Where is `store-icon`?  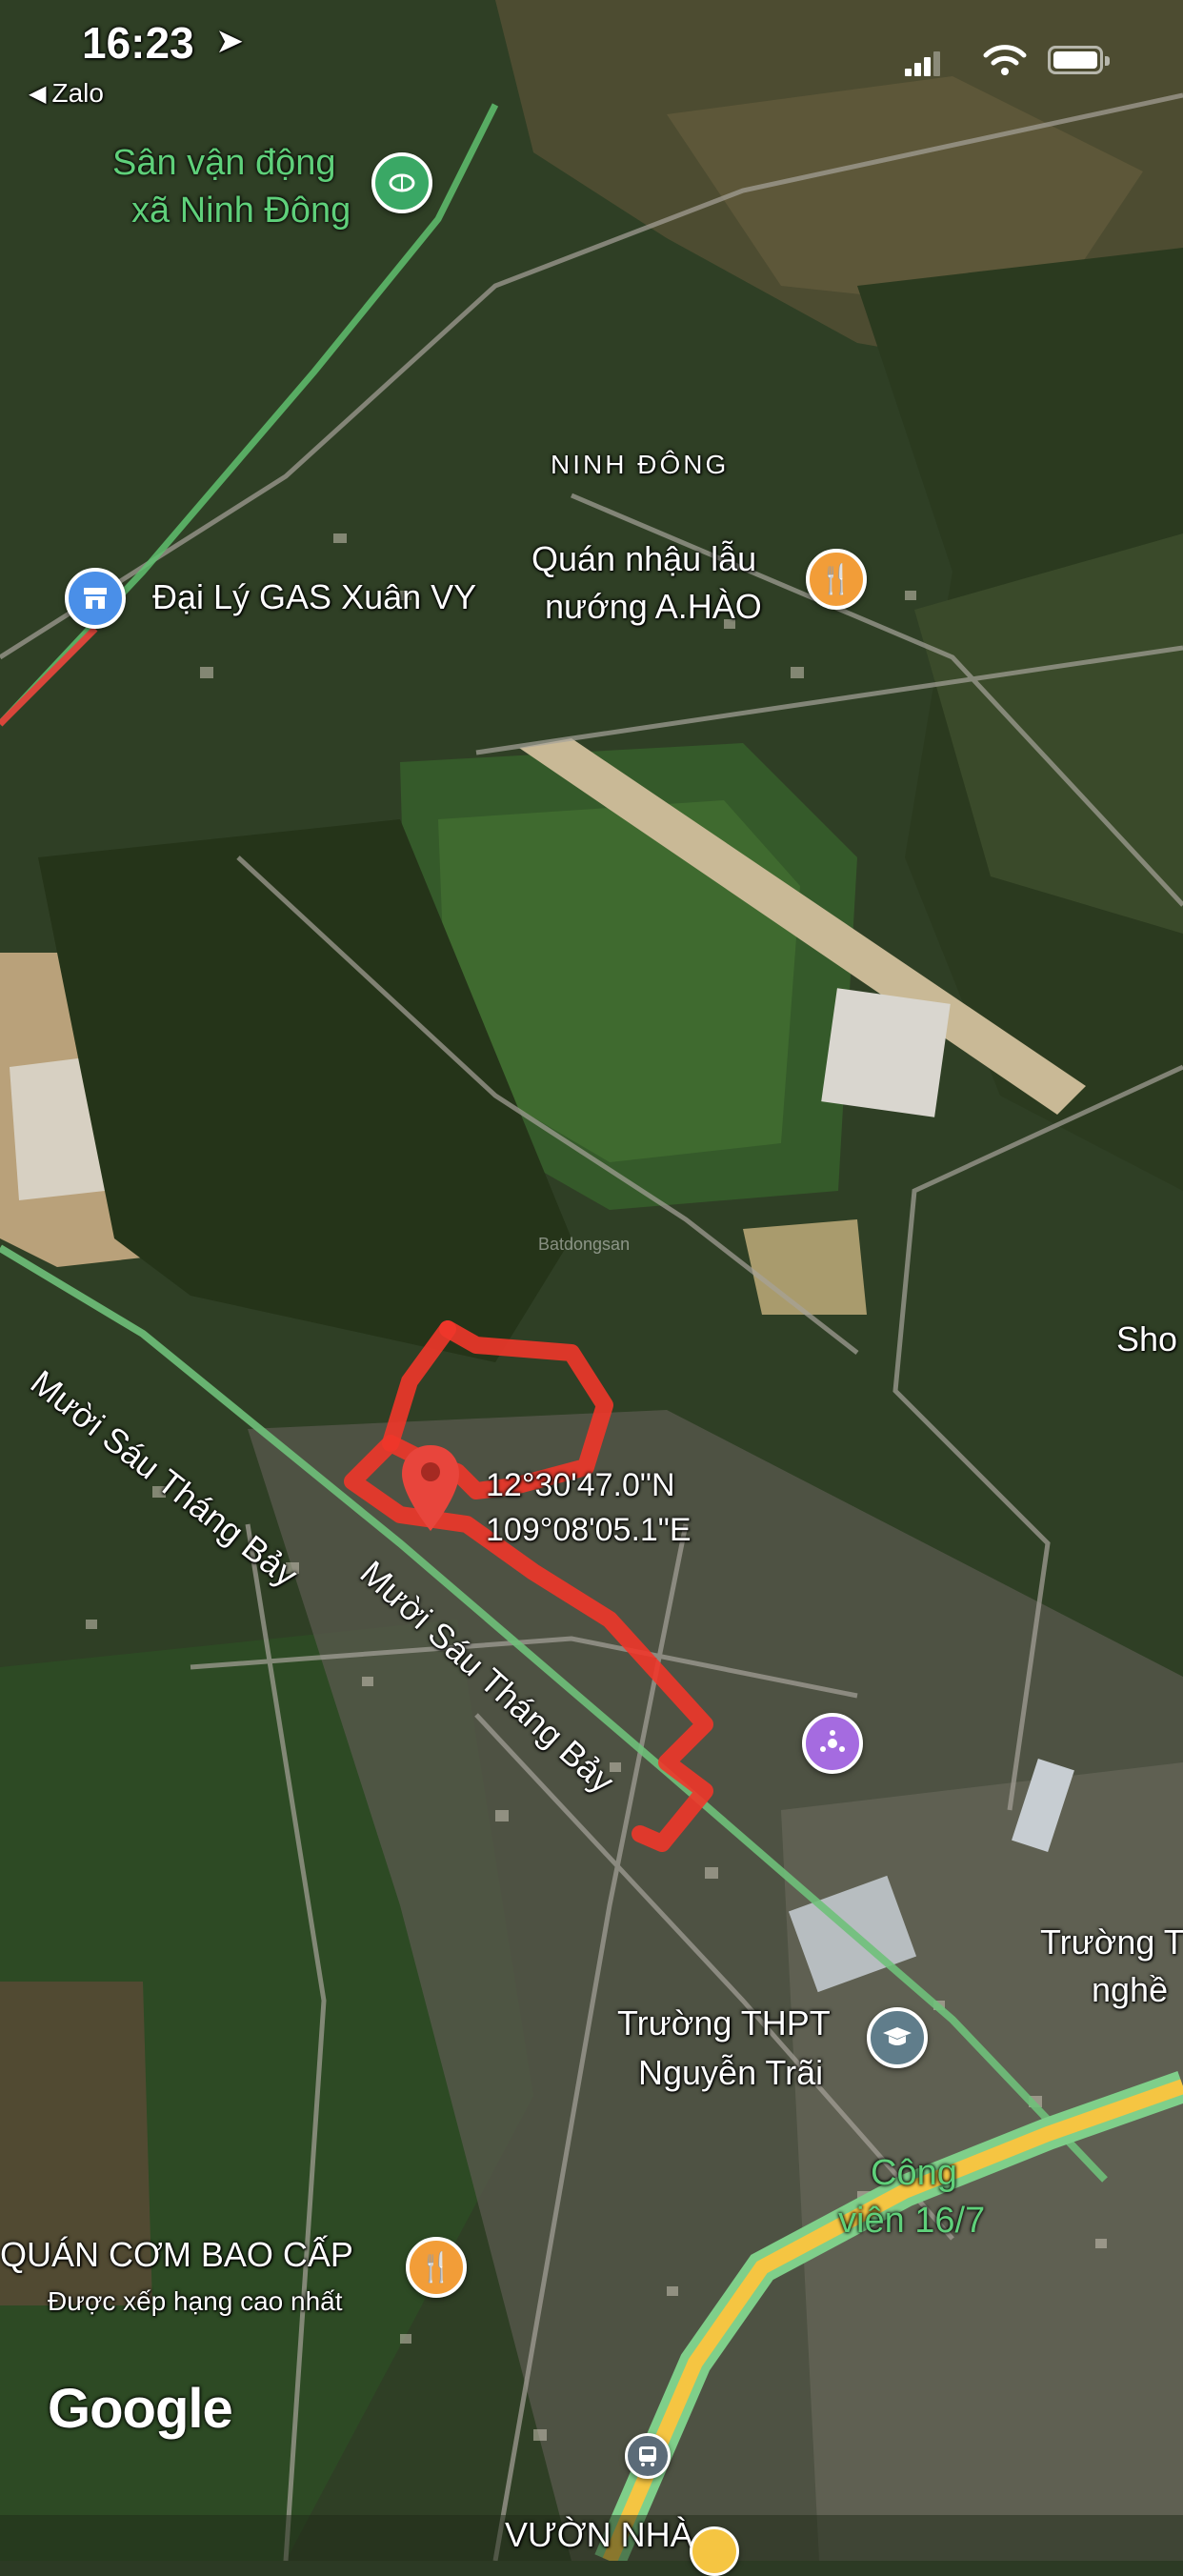
store-icon is located at coordinates (96, 598).